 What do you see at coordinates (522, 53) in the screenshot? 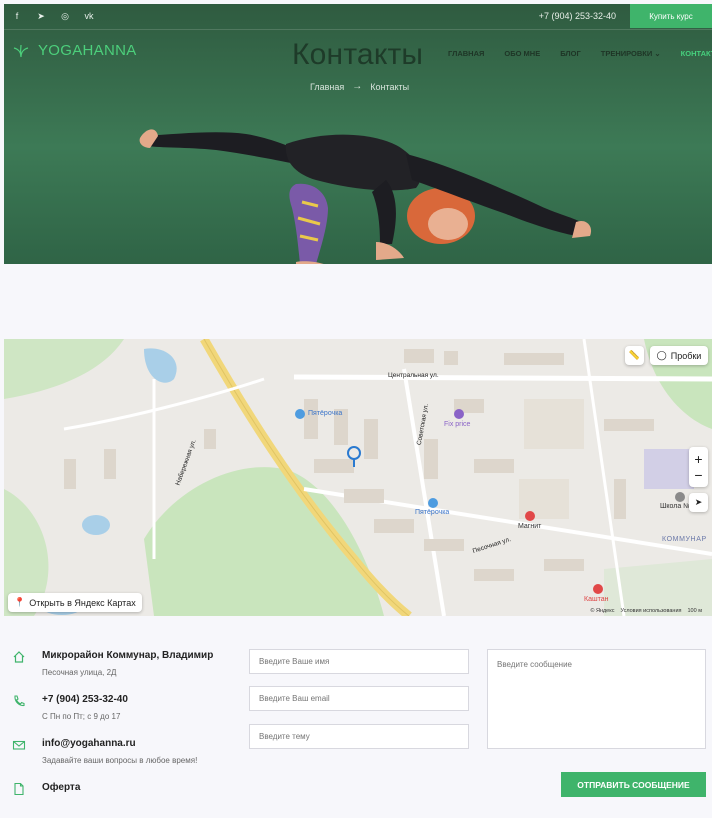
I see `nav-item-about: ОБО МНЕ` at bounding box center [522, 53].